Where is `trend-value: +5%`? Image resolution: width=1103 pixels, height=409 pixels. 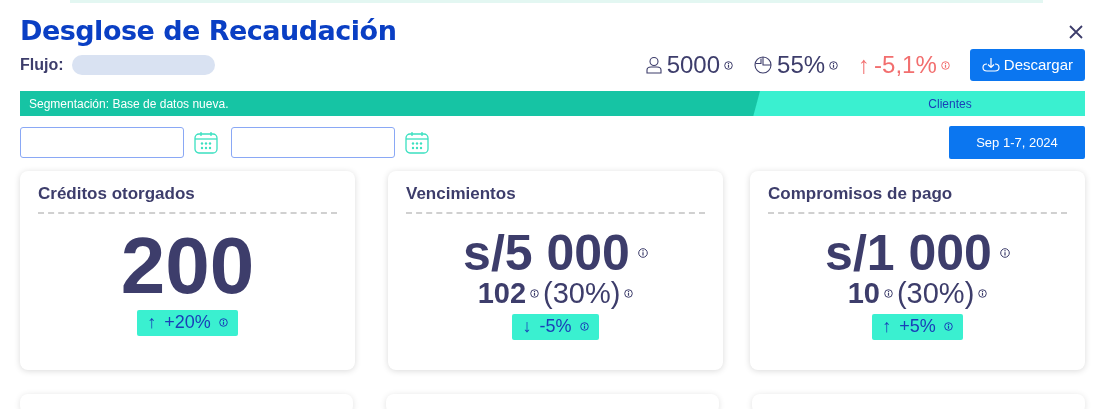 trend-value: +5% is located at coordinates (917, 327).